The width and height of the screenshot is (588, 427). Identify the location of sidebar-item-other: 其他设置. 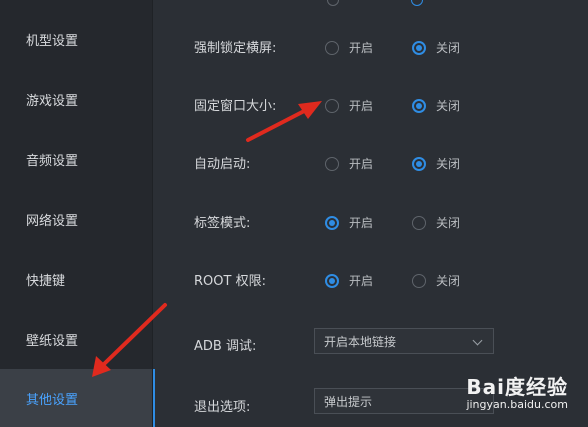
(77, 398).